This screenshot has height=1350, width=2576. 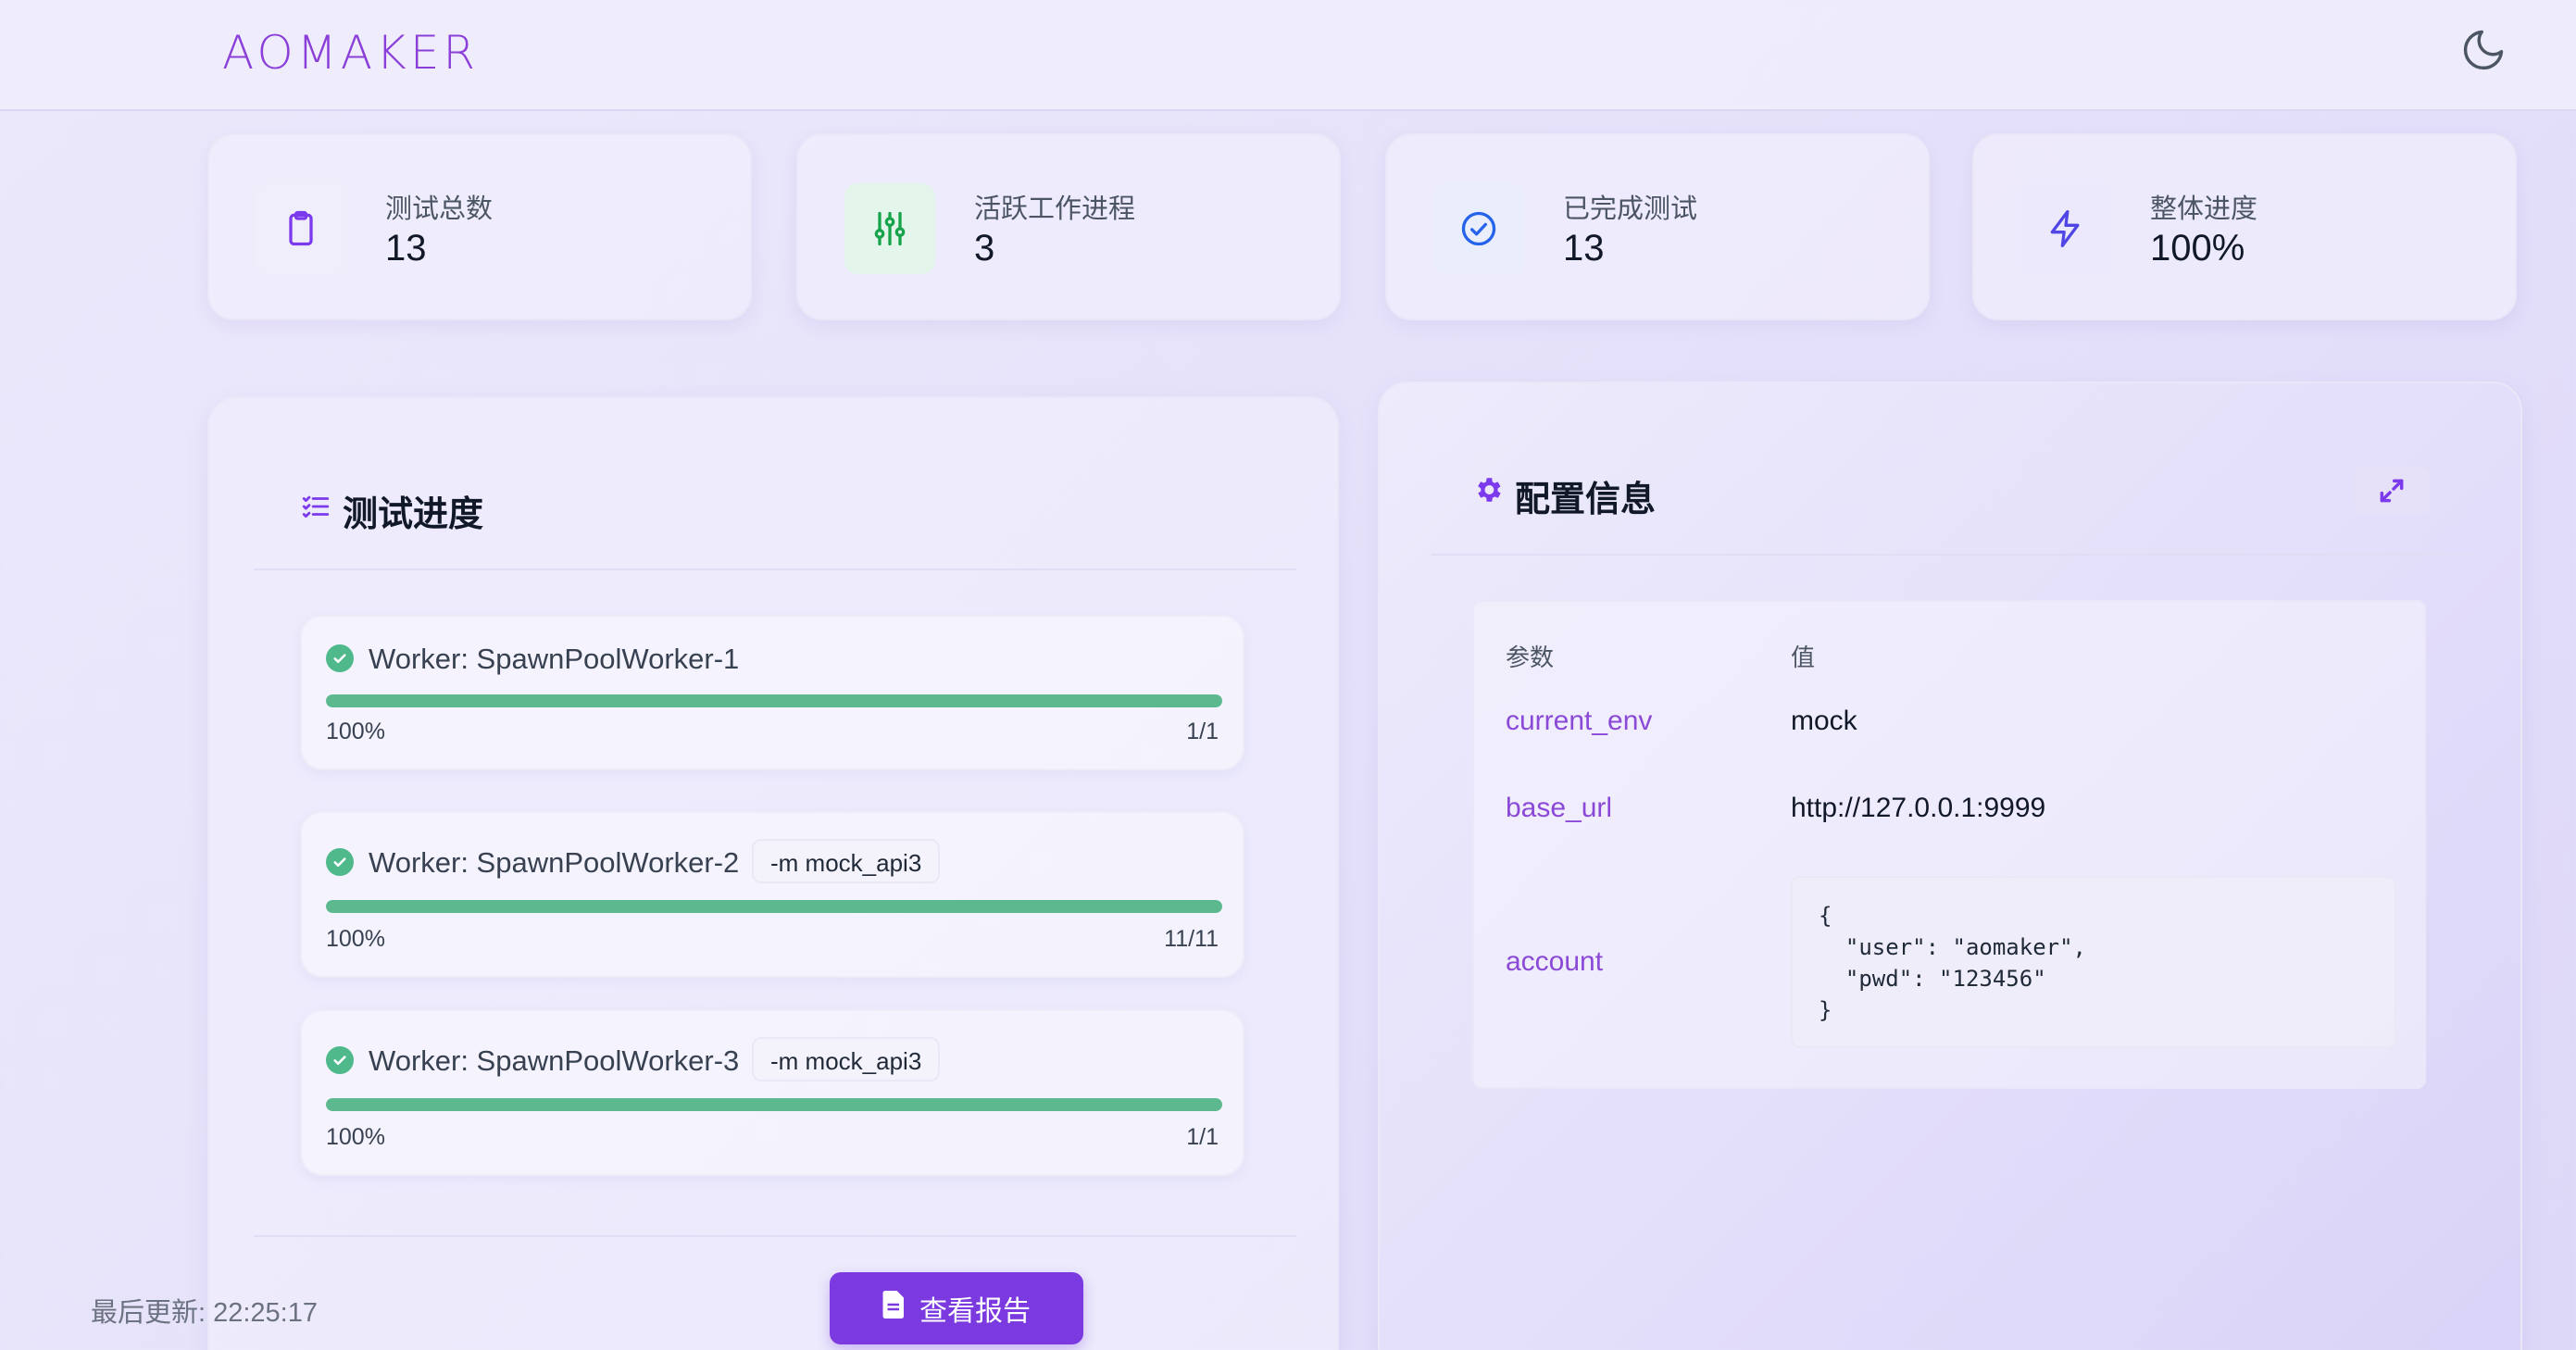 What do you see at coordinates (439, 209) in the screenshot?
I see `stat-label: 测试总数` at bounding box center [439, 209].